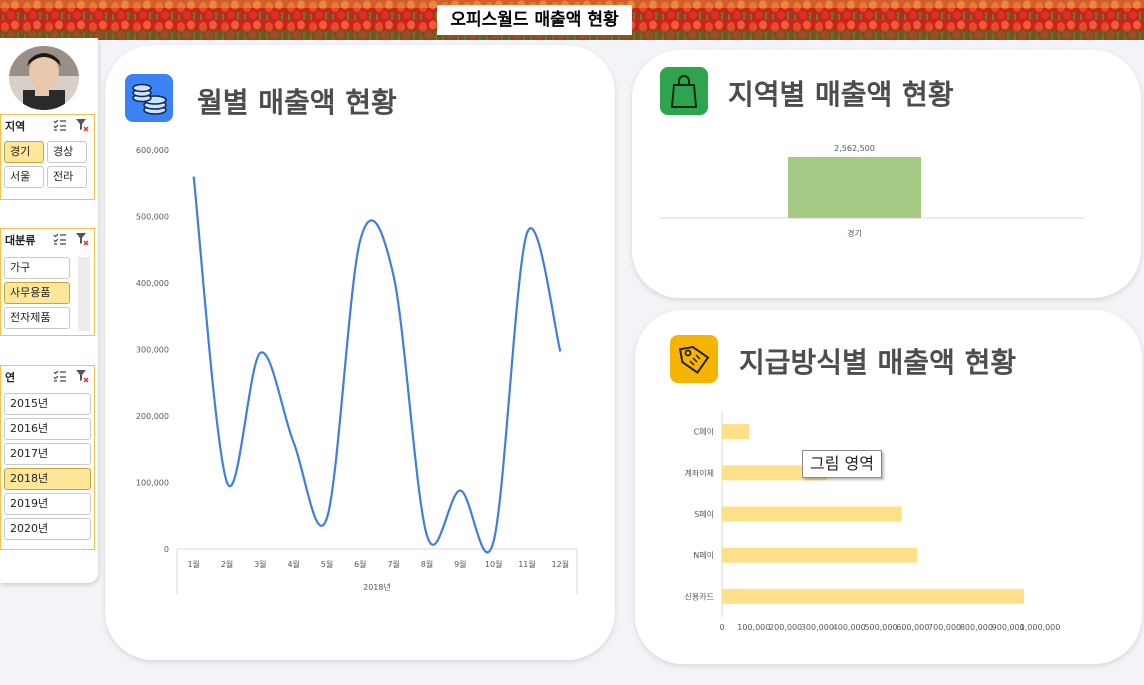 This screenshot has width=1144, height=685. I want to click on avatar, so click(44, 78).